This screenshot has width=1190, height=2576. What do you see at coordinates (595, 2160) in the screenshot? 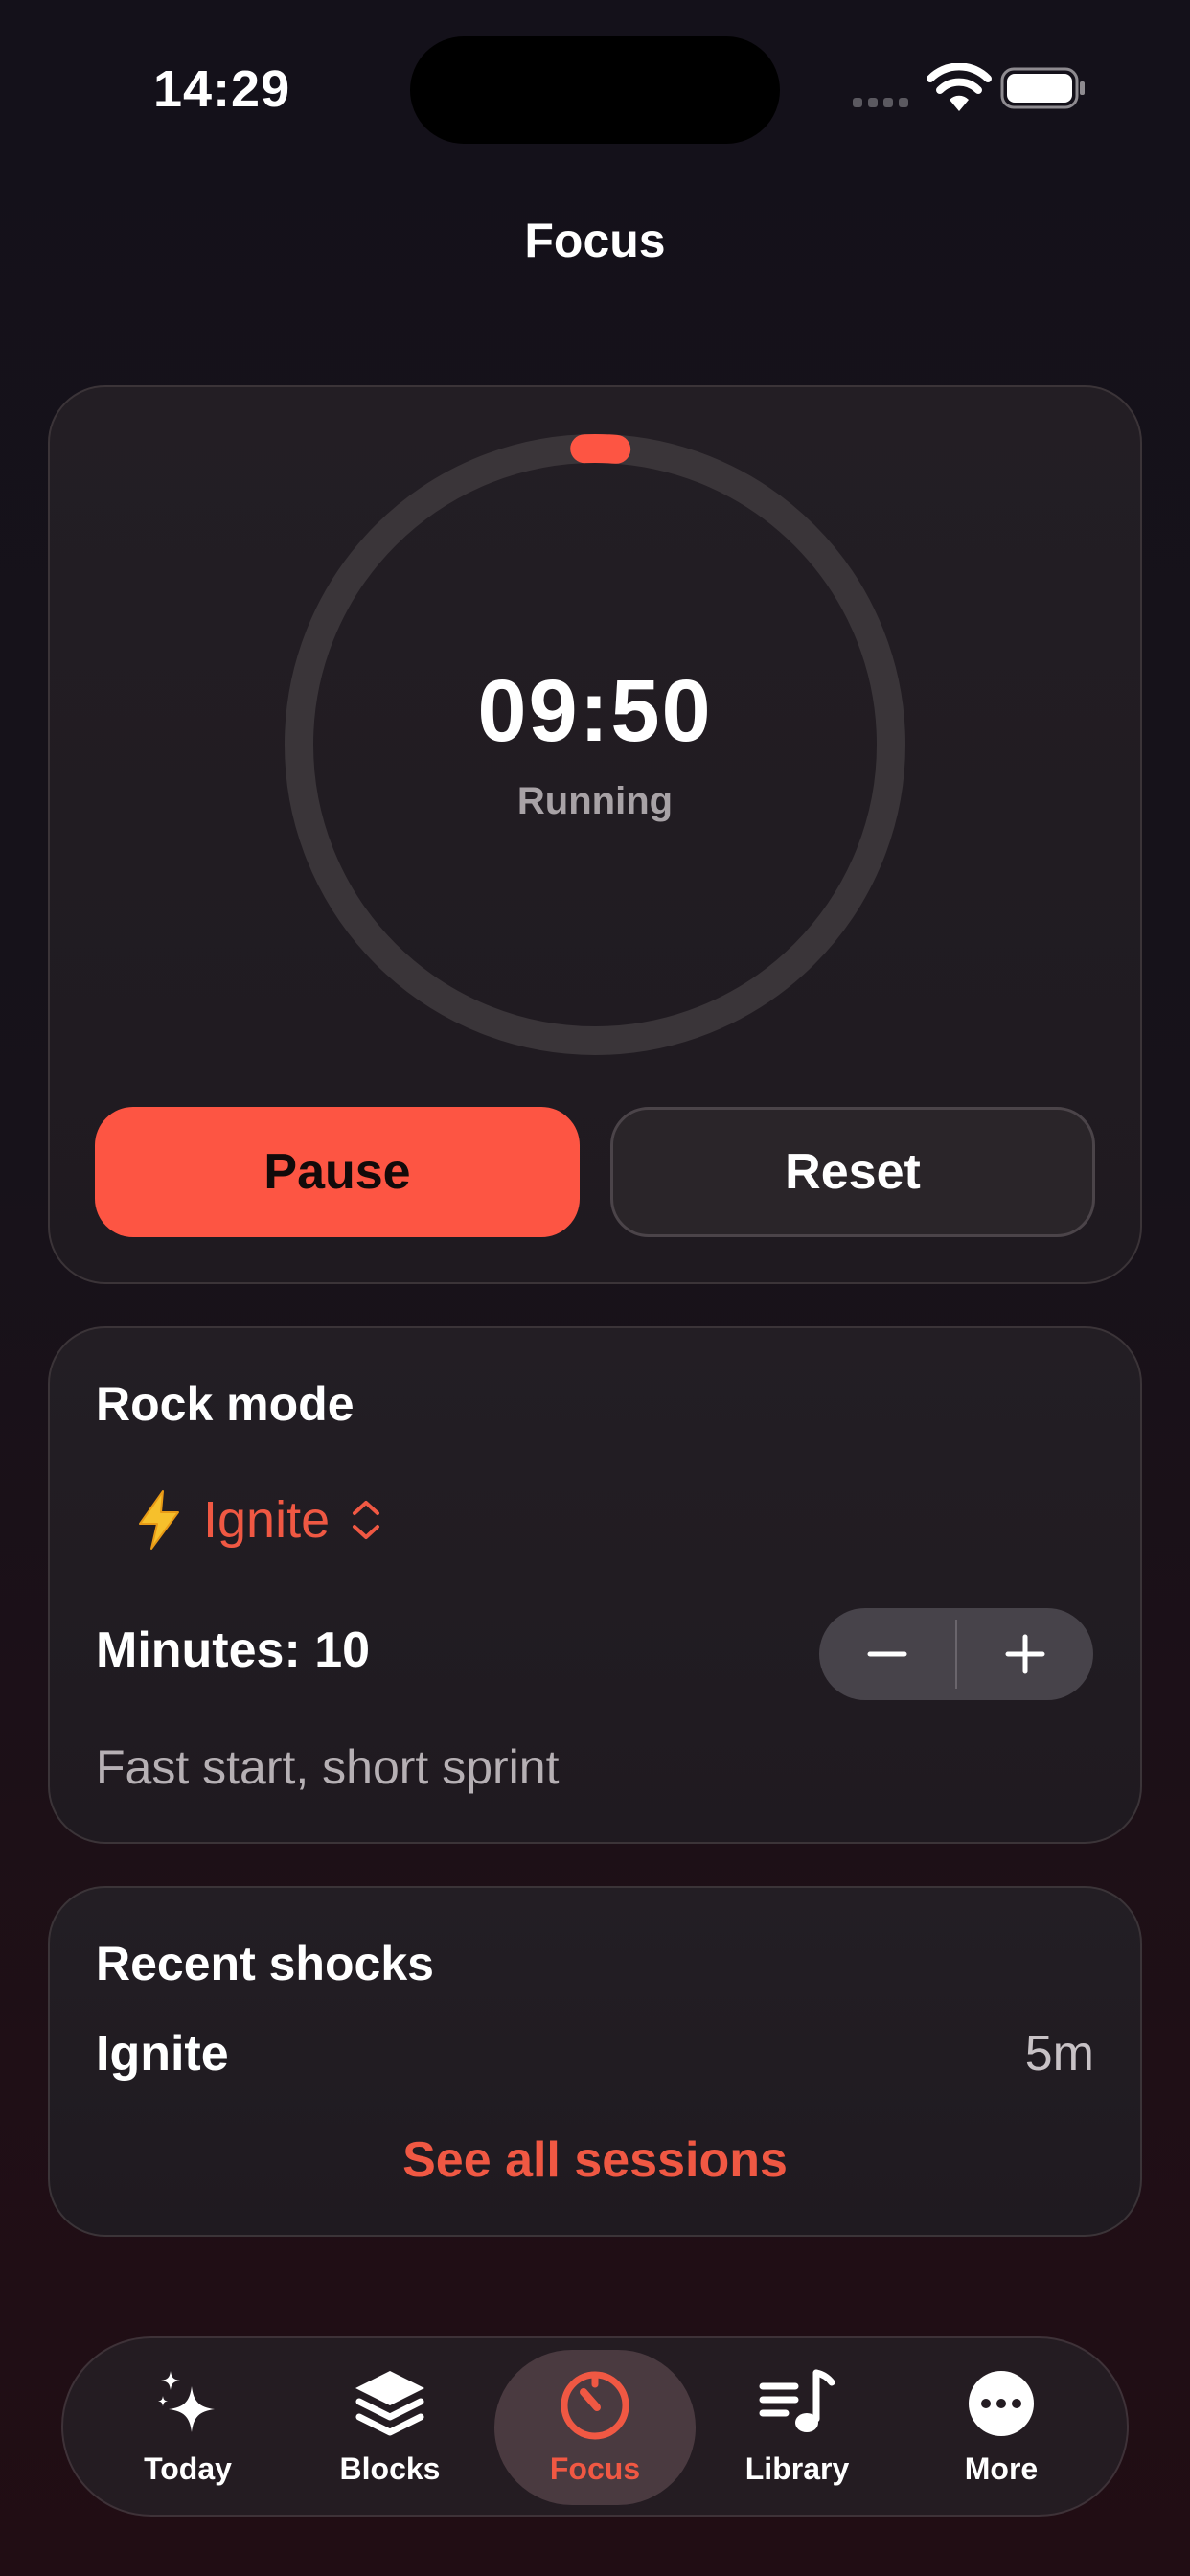
I see `see-all-sessions-link: See all sessions` at bounding box center [595, 2160].